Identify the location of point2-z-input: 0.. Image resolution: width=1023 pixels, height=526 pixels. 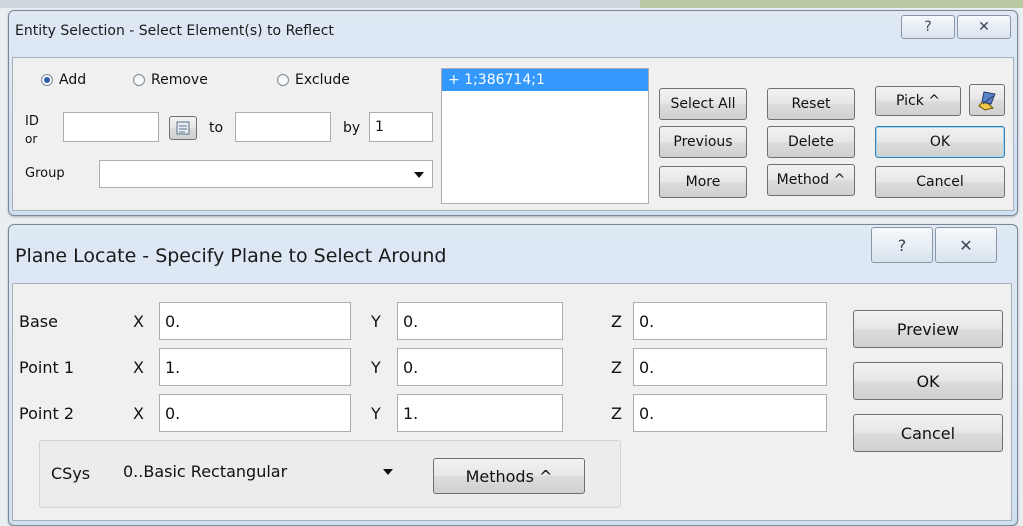
(730, 413).